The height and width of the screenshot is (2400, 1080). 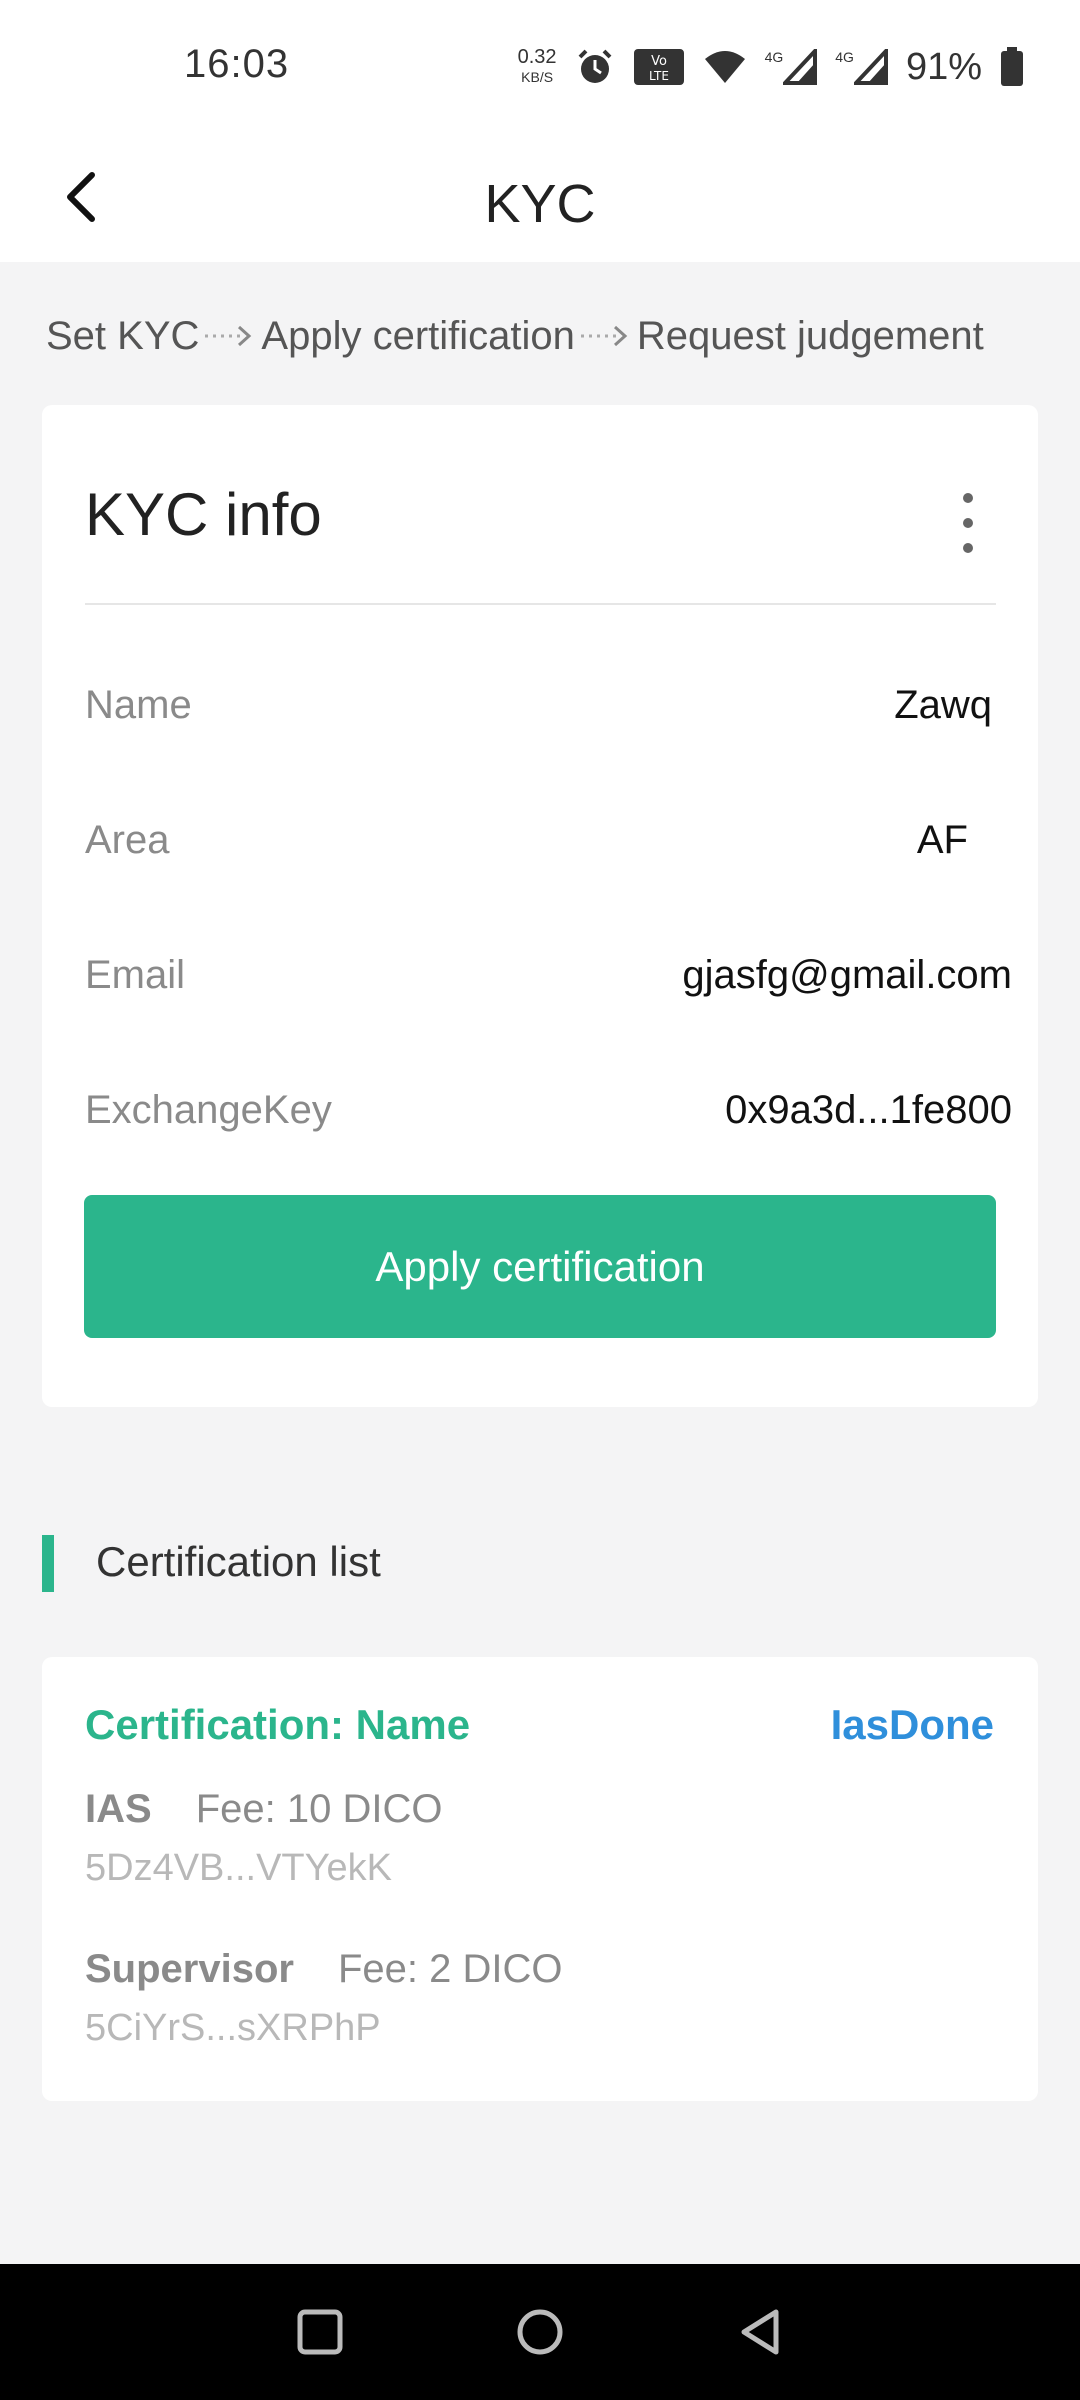 I want to click on certification-title: Certification: Name, so click(x=278, y=1724).